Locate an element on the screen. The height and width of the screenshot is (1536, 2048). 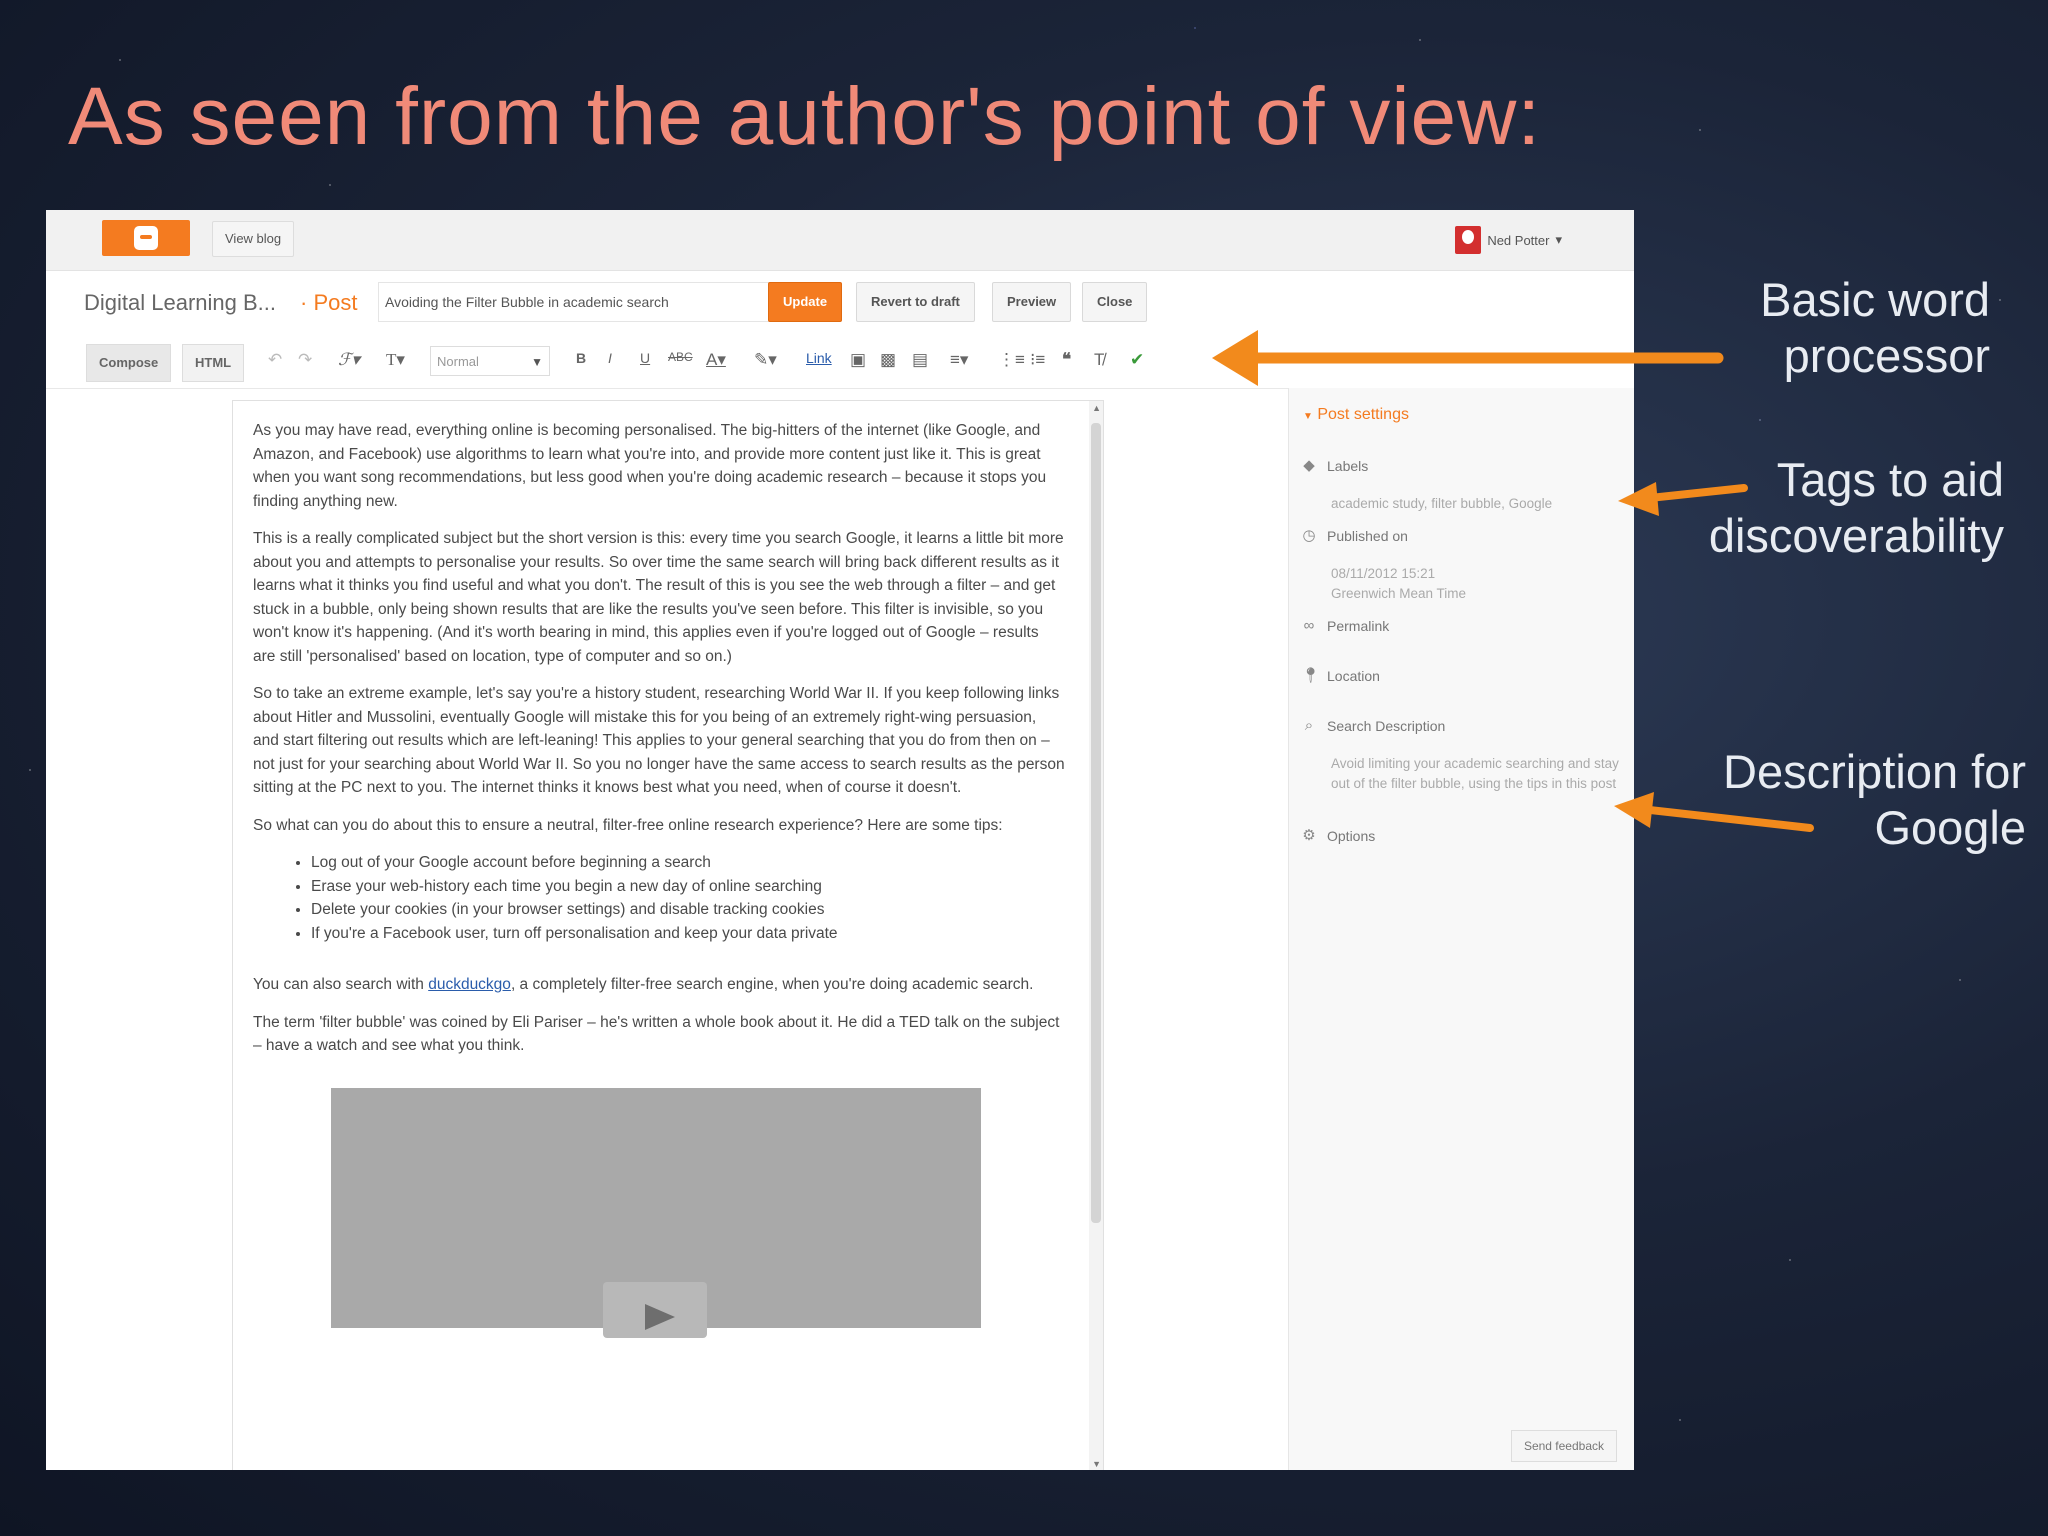
arrow-word-processor is located at coordinates (1468, 358).